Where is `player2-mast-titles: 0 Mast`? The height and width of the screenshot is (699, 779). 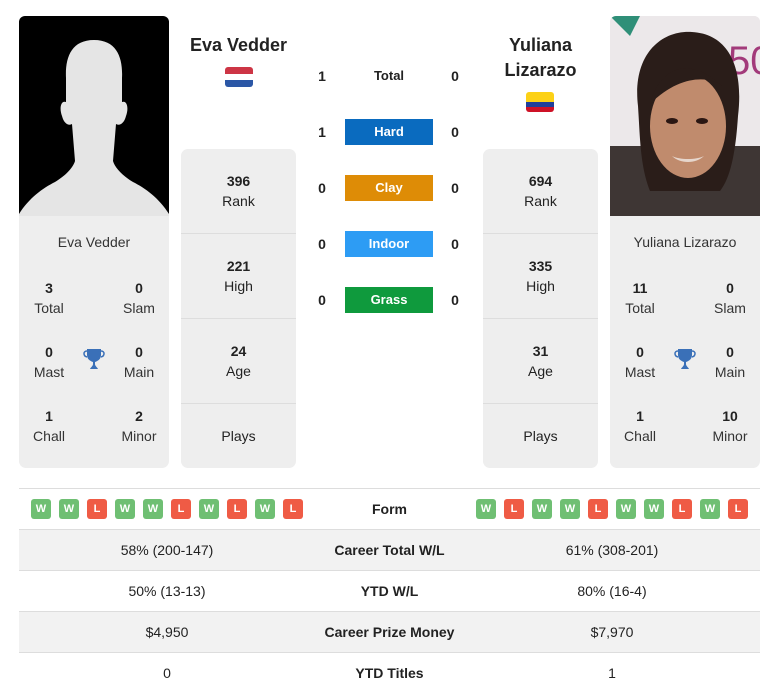 player2-mast-titles: 0 Mast is located at coordinates (640, 362).